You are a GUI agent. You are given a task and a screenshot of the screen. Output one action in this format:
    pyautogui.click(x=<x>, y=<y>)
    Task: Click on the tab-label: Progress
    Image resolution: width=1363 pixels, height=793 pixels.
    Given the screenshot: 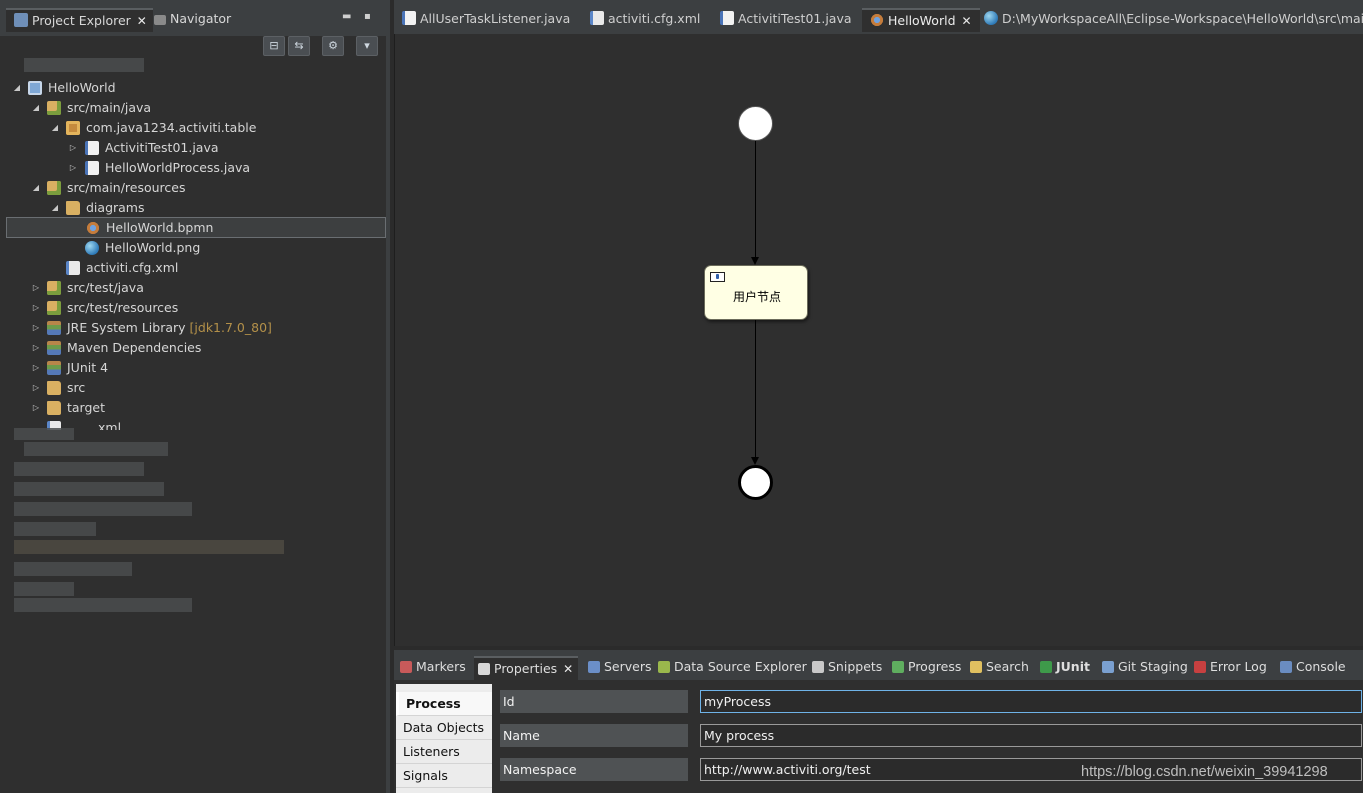 What is the action you would take?
    pyautogui.click(x=935, y=666)
    